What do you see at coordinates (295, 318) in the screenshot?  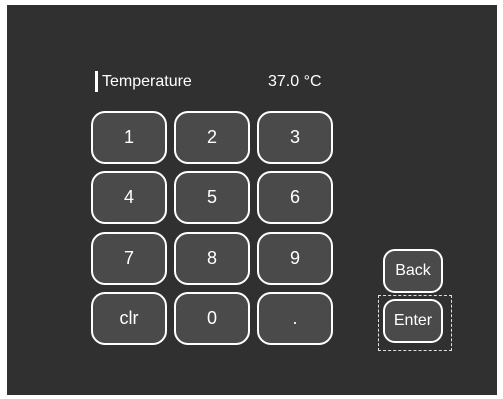 I see `decimal-point-key: .` at bounding box center [295, 318].